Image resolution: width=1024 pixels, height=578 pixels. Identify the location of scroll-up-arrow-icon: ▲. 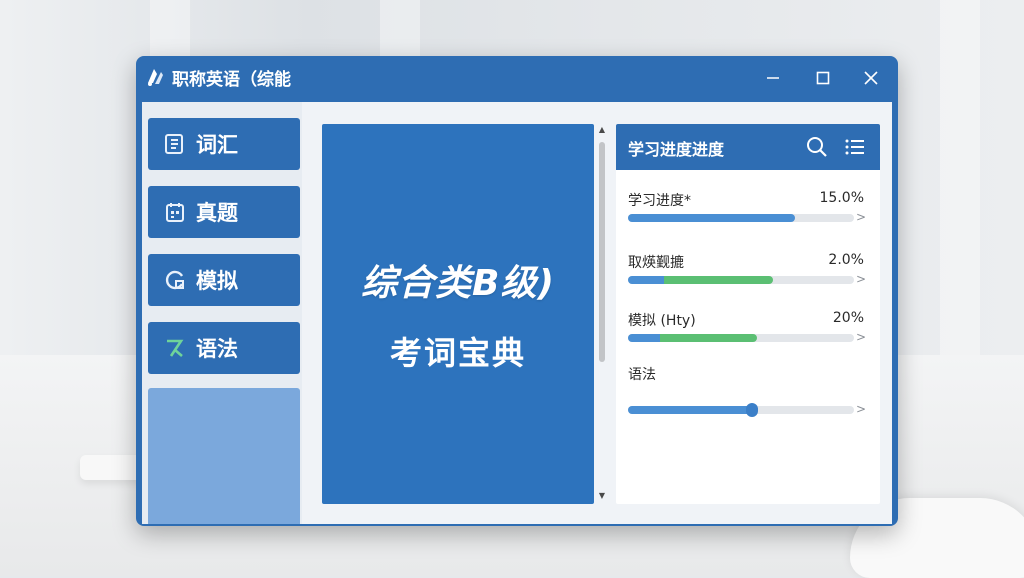
(602, 130).